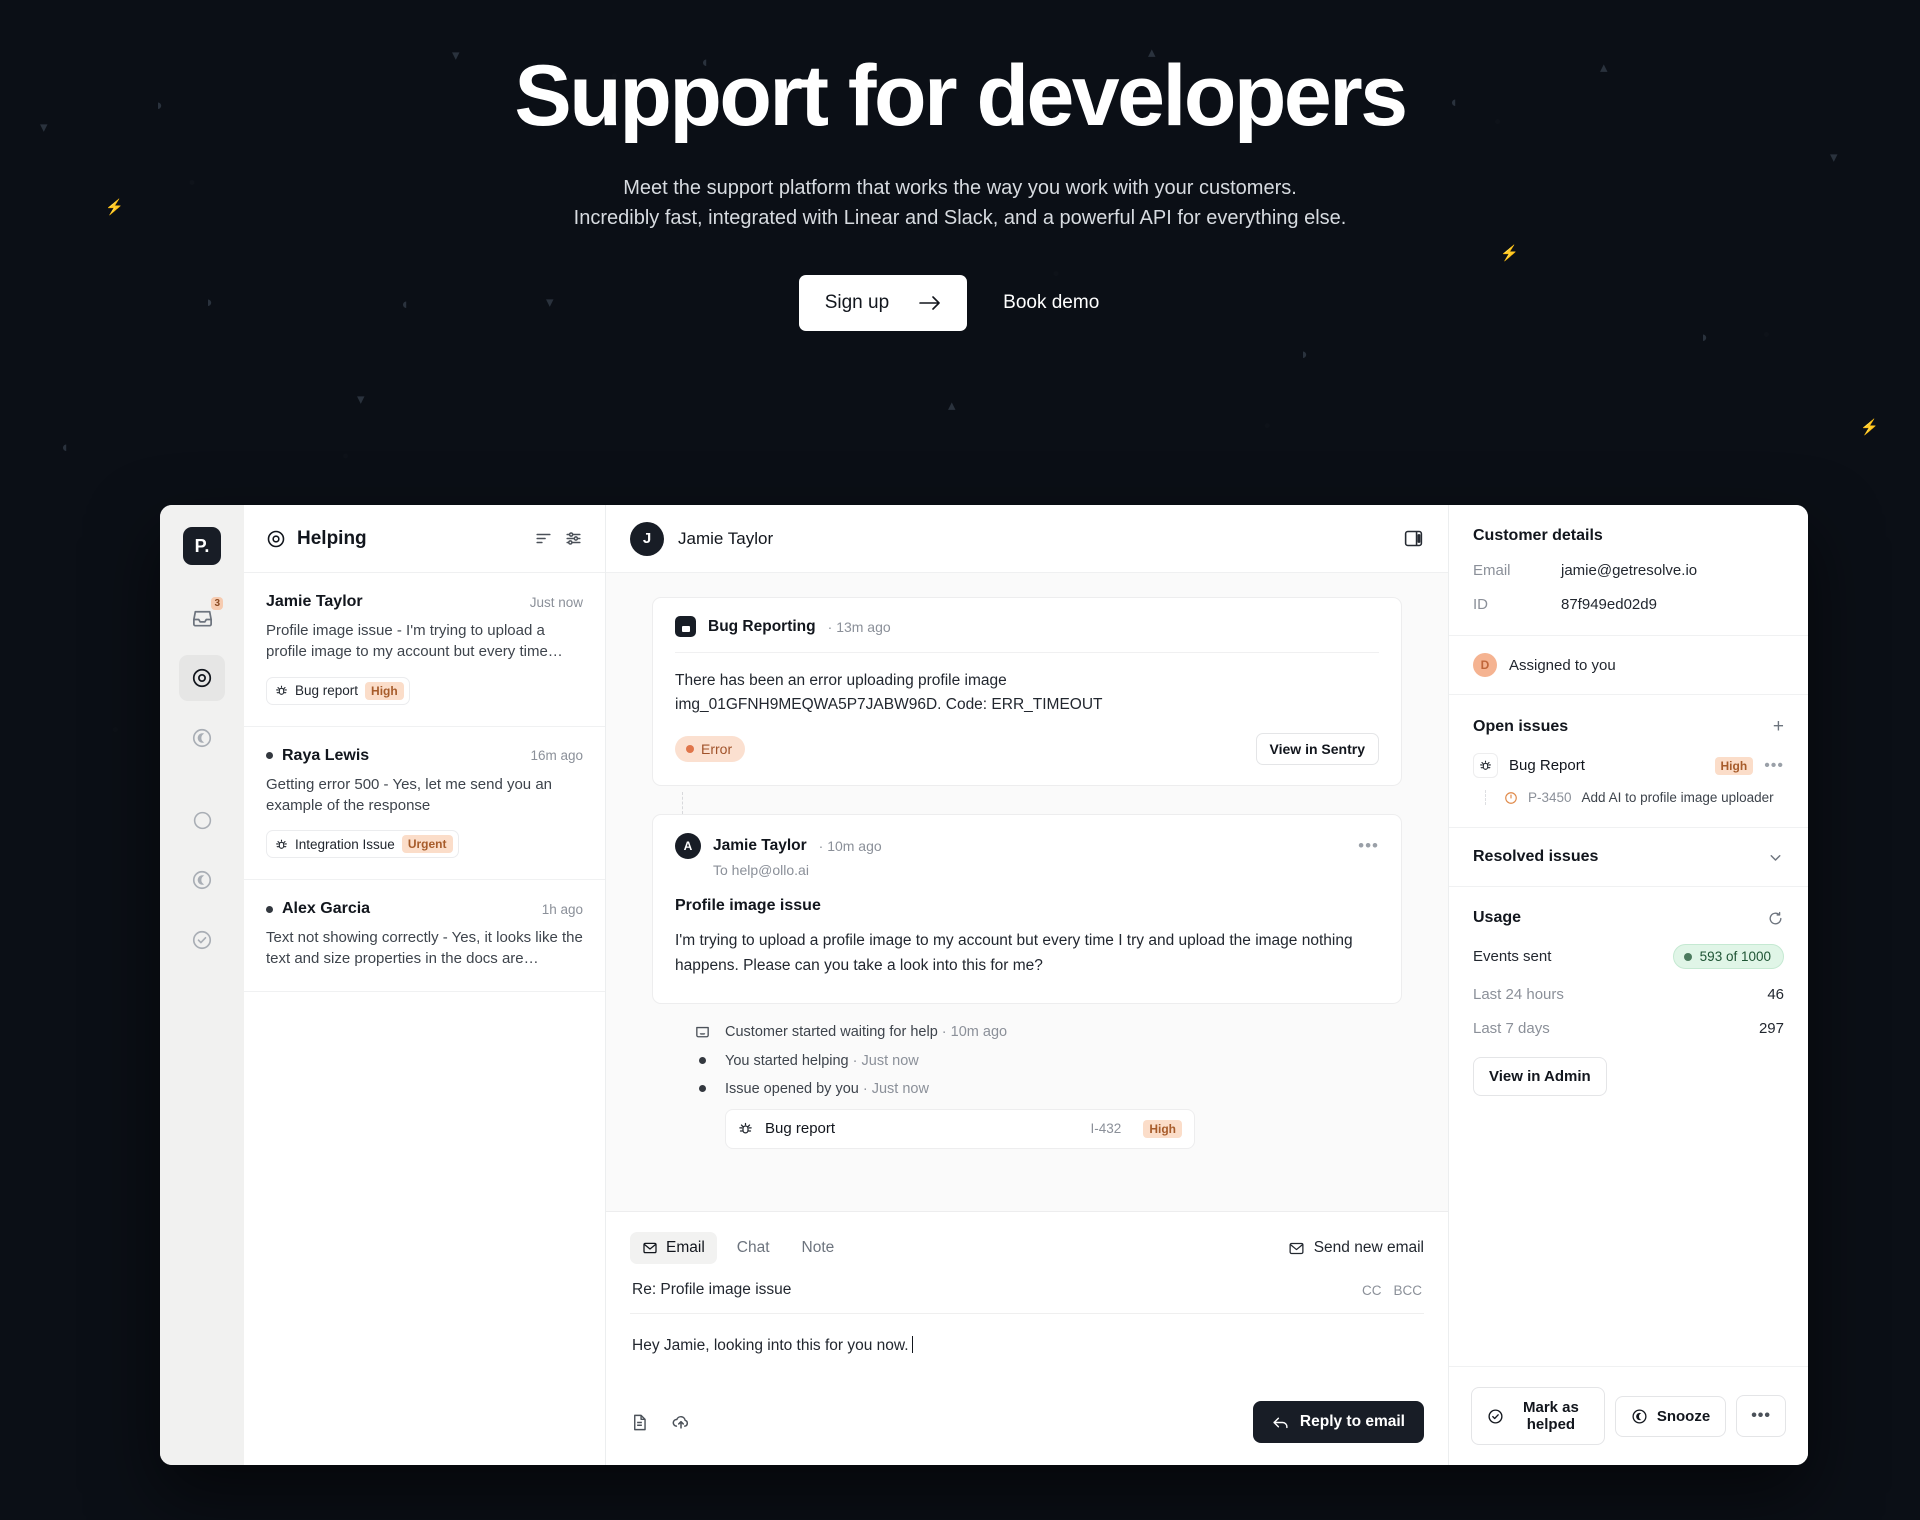 The height and width of the screenshot is (1520, 1920). What do you see at coordinates (1512, 956) in the screenshot?
I see `usage-key: Events sent` at bounding box center [1512, 956].